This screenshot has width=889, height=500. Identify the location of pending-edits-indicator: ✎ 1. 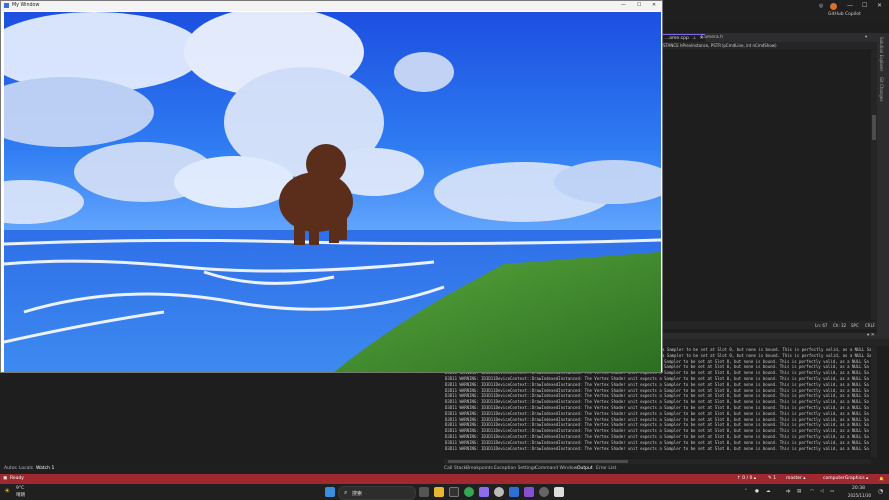
(772, 479).